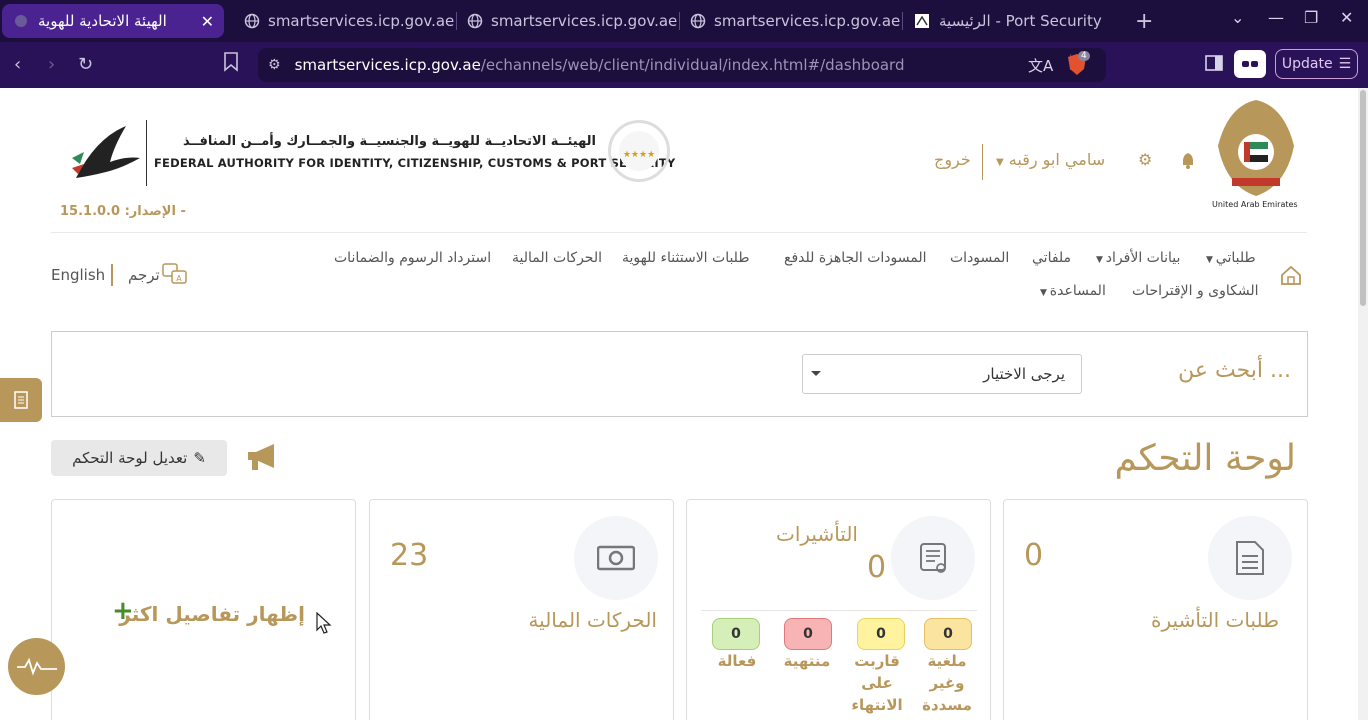 The image size is (1368, 720). I want to click on document-icon, so click(21, 400).